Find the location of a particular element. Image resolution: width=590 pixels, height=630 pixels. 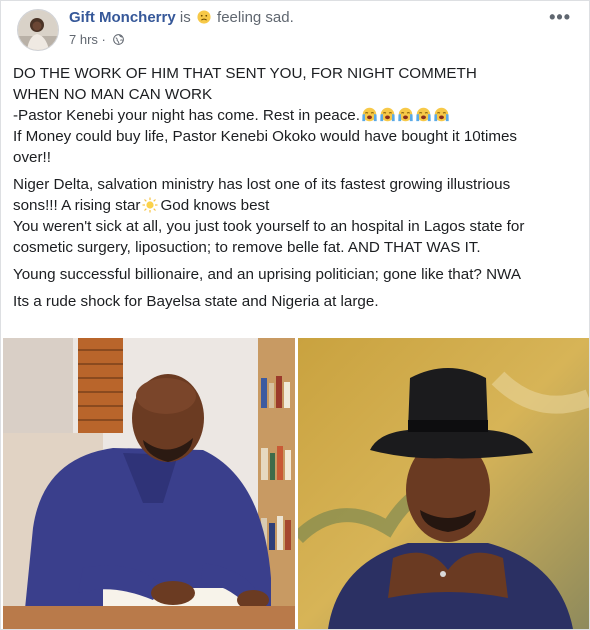

glowing-star-icon is located at coordinates (150, 205).